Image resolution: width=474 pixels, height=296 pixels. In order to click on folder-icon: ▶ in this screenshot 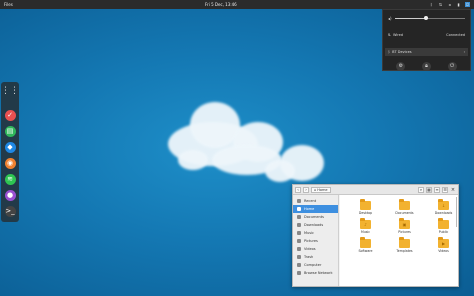, I will do `click(443, 242)`.